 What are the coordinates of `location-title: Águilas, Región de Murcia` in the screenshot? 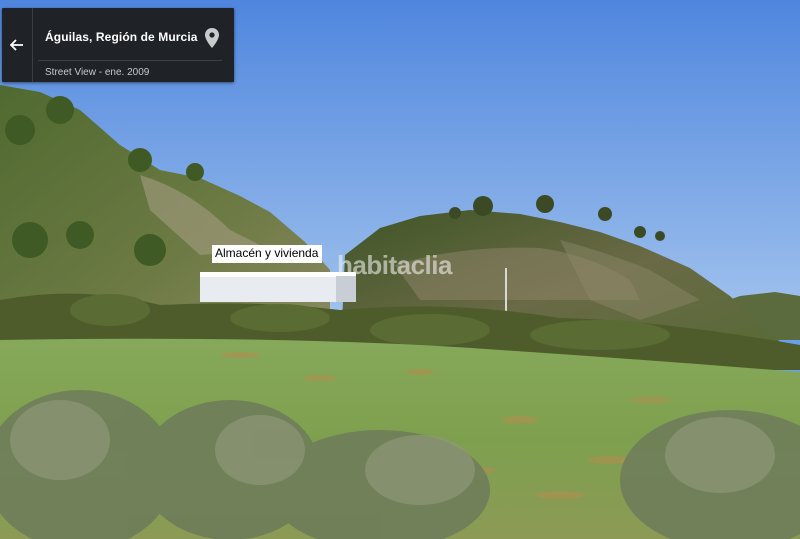 It's located at (121, 37).